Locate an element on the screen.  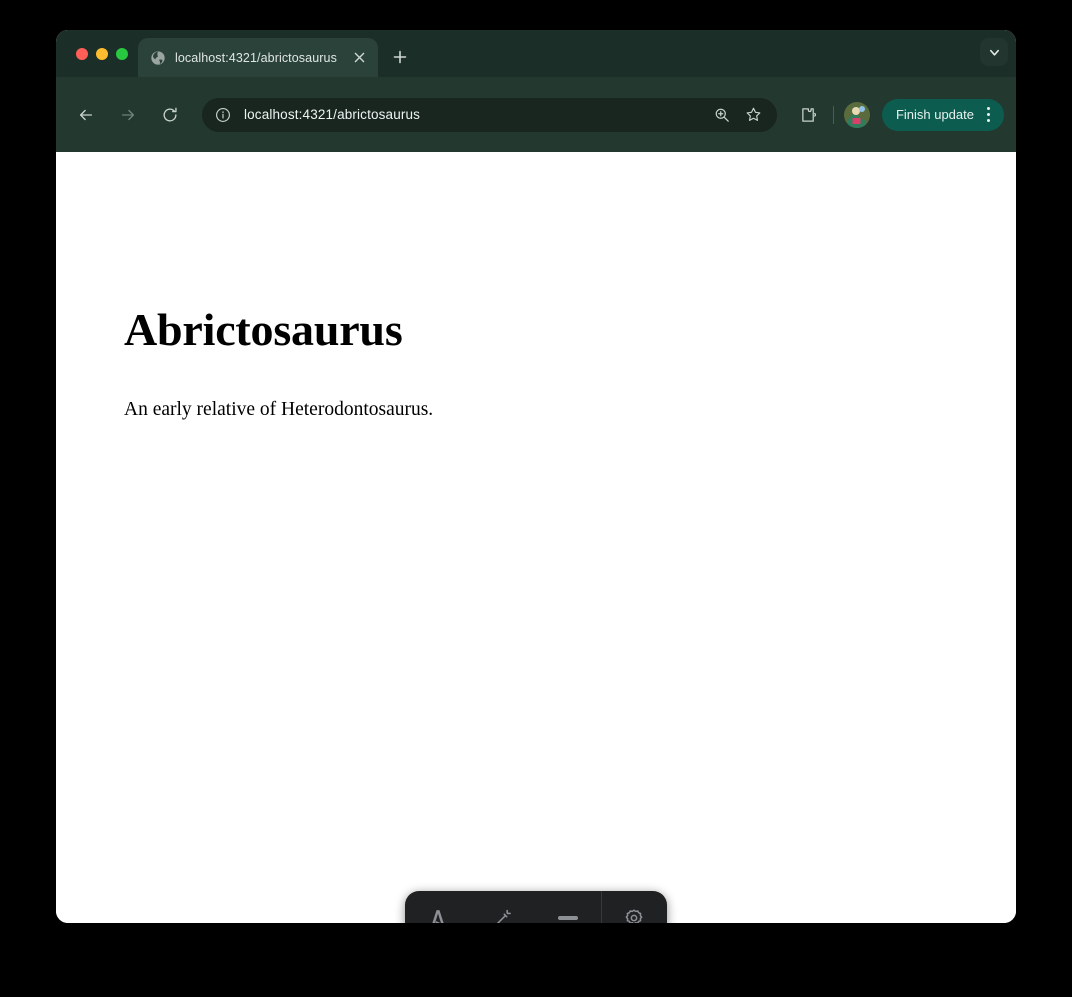
reload-icon is located at coordinates (170, 115).